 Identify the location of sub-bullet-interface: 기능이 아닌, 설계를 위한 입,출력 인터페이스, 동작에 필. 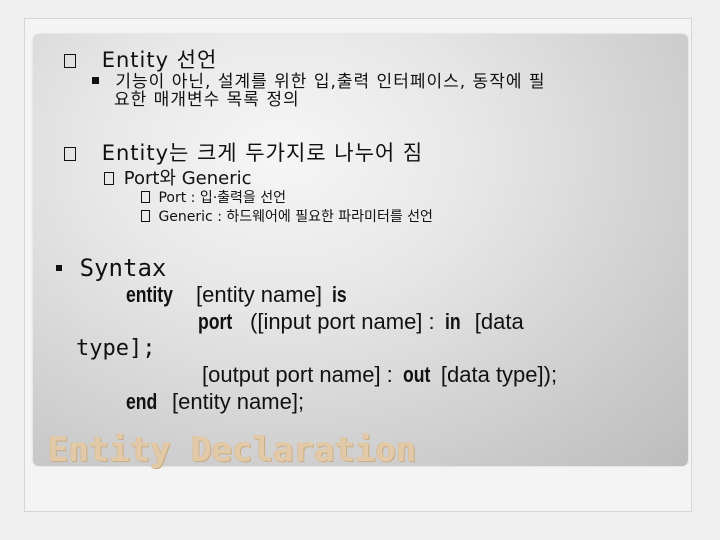
(319, 82).